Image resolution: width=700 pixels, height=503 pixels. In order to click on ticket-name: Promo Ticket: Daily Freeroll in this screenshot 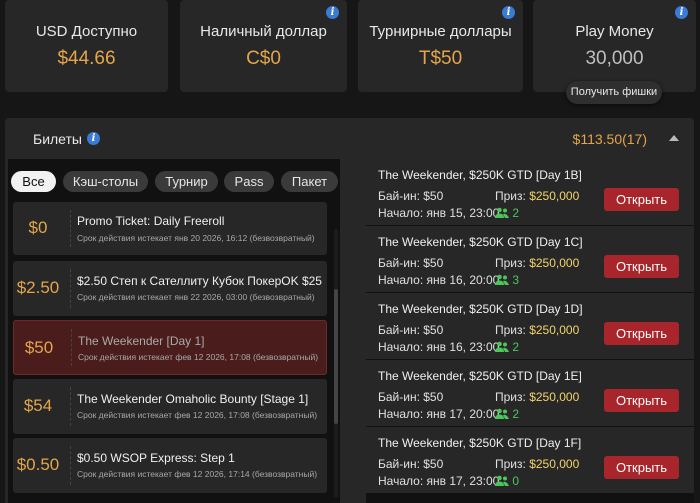, I will do `click(151, 221)`.